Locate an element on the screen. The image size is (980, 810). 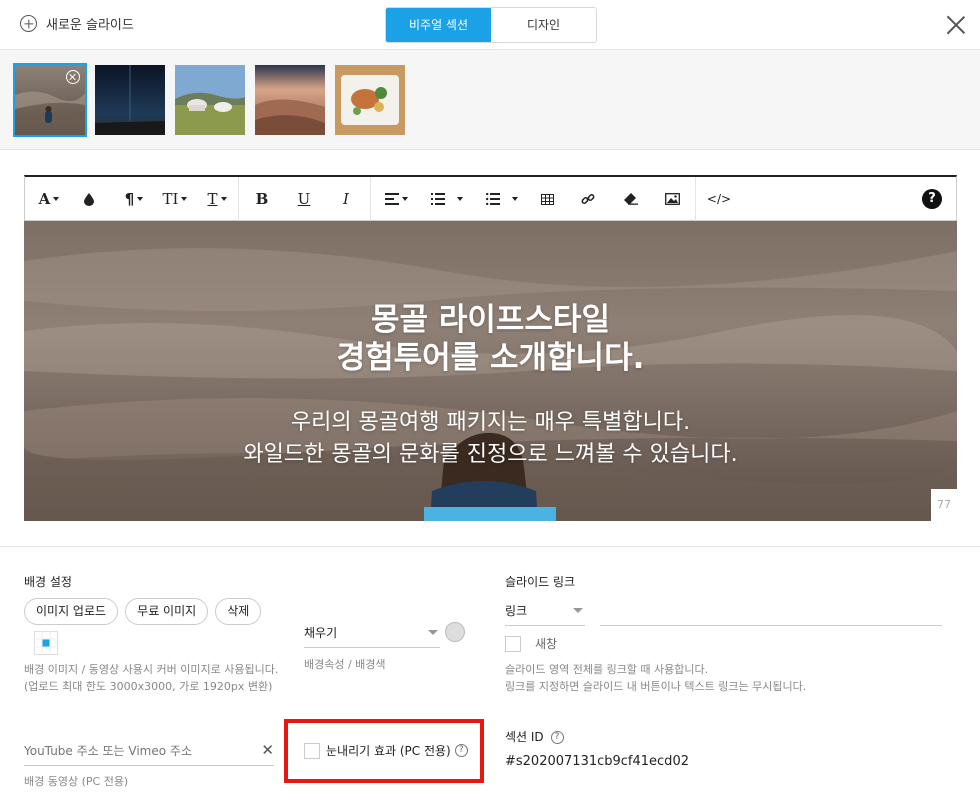
new-slide-button: 새로운 슬라이드 is located at coordinates (77, 23).